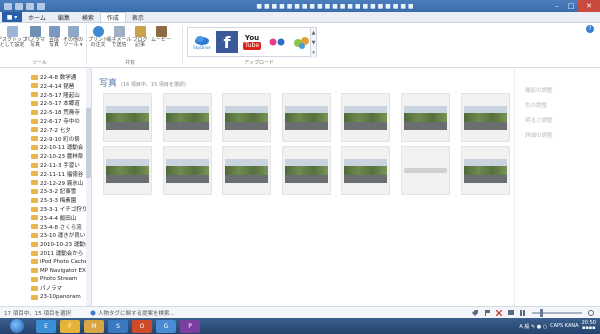 Image resolution: width=600 pixels, height=334 pixels. What do you see at coordinates (119, 37) in the screenshot?
I see `email-button: 電子メール で送信` at bounding box center [119, 37].